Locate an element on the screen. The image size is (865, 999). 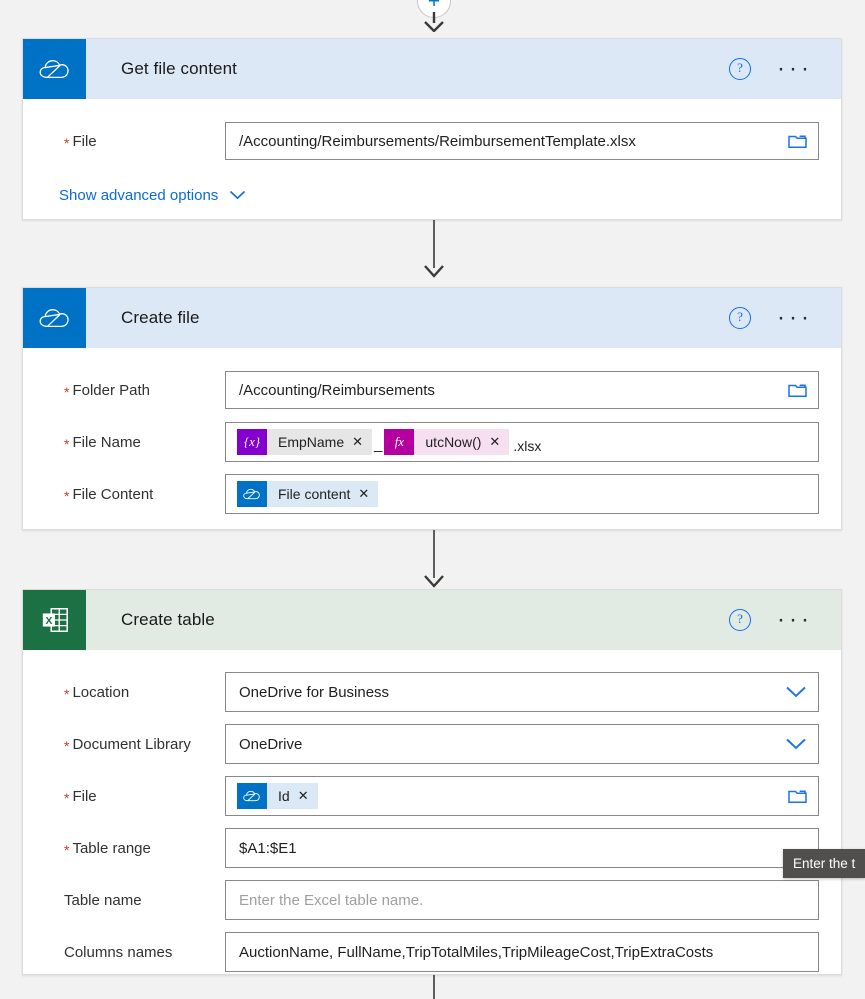
file-name-input: {x} EmpName ✕ _ fx utcNow() ✕ .xlsx is located at coordinates (522, 442).